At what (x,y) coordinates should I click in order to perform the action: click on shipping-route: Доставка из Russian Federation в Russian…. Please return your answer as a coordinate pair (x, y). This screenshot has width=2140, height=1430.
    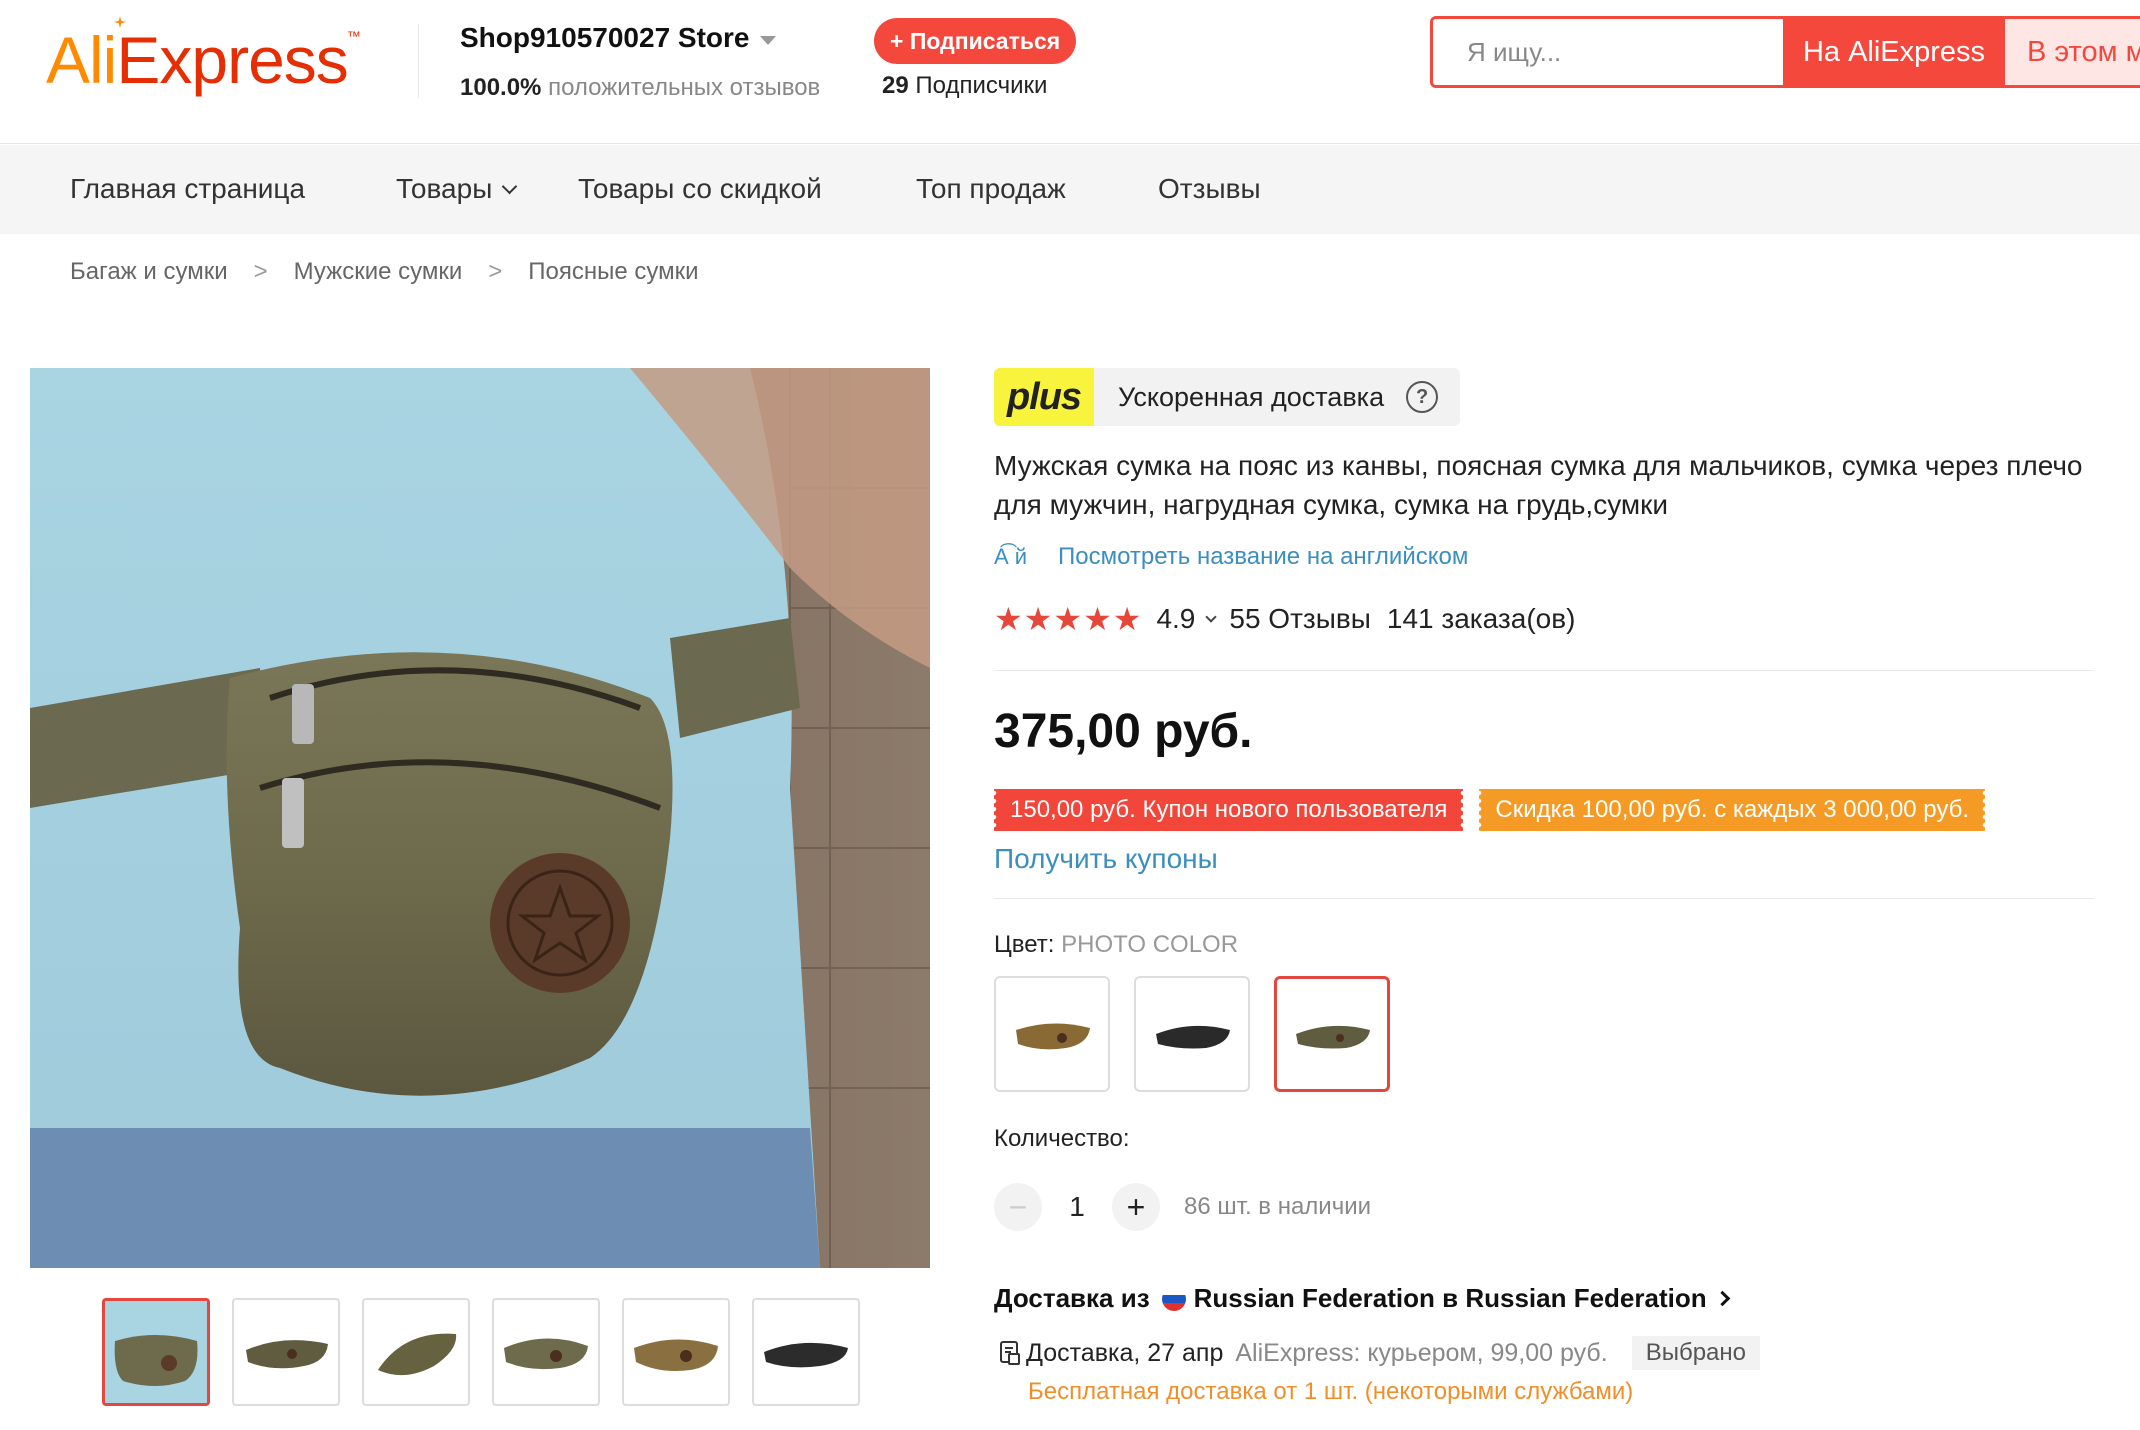
    Looking at the image, I should click on (1362, 1298).